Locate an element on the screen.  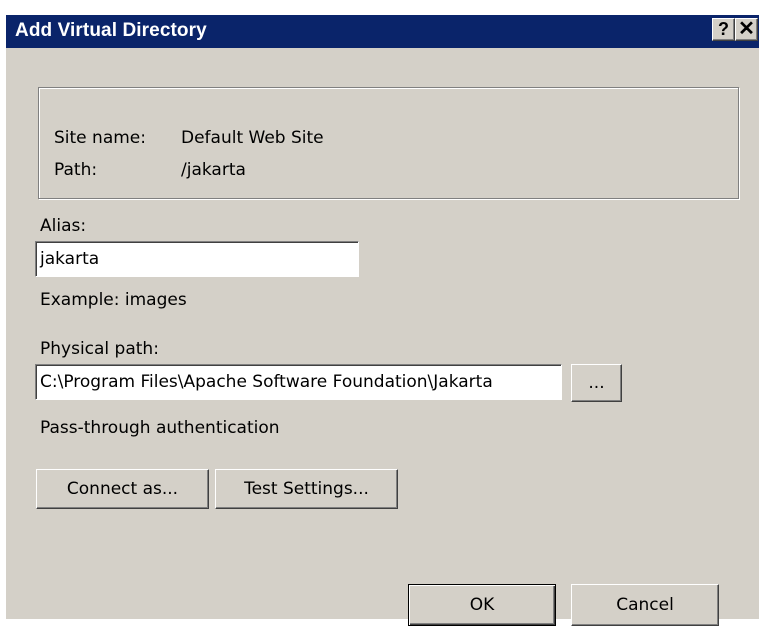
site-name-value: Default Web Site is located at coordinates (252, 138).